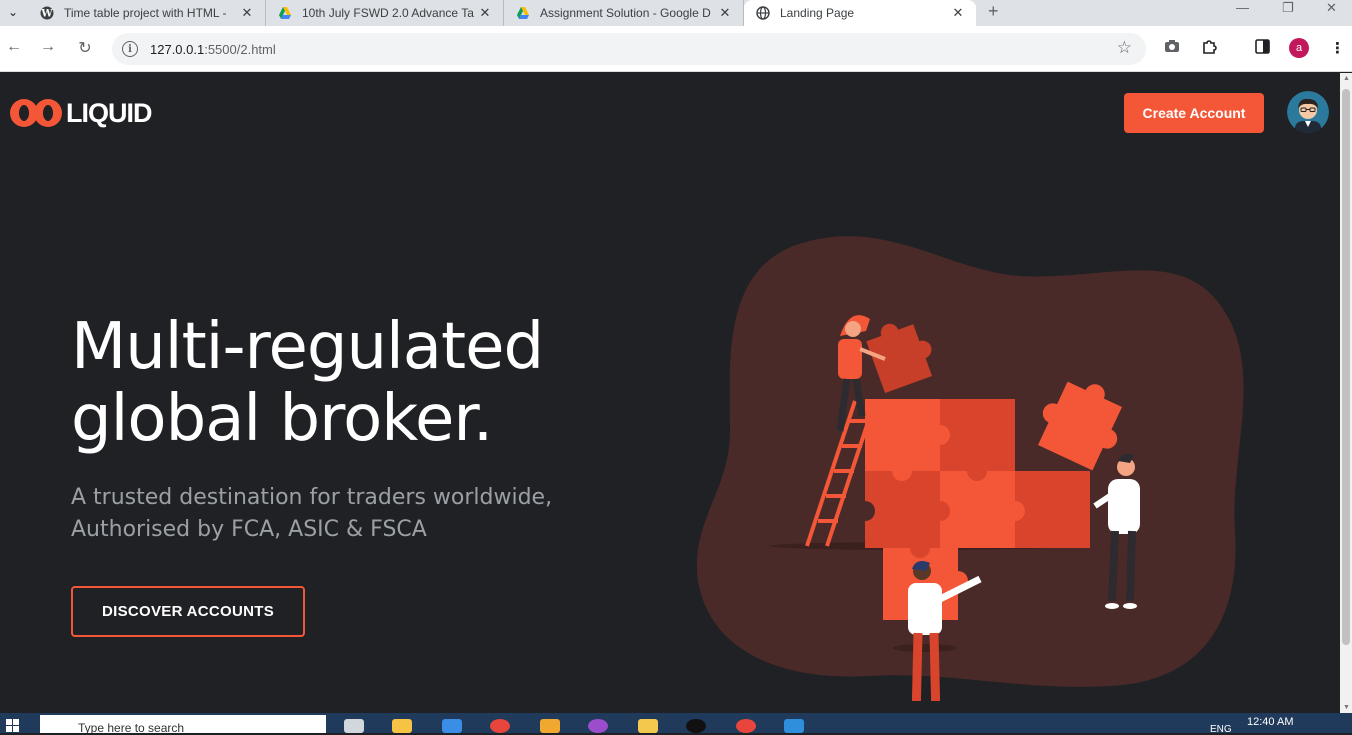 This screenshot has height=735, width=1352. Describe the element at coordinates (48, 47) in the screenshot. I see `forward-arrow-icon: →` at that location.